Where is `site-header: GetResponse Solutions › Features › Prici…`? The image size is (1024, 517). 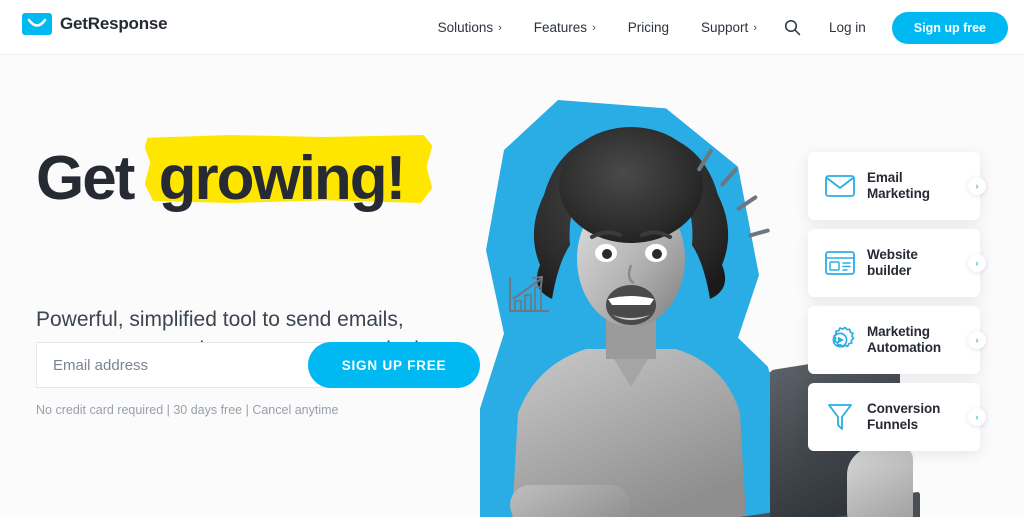 site-header: GetResponse Solutions › Features › Prici… is located at coordinates (512, 27).